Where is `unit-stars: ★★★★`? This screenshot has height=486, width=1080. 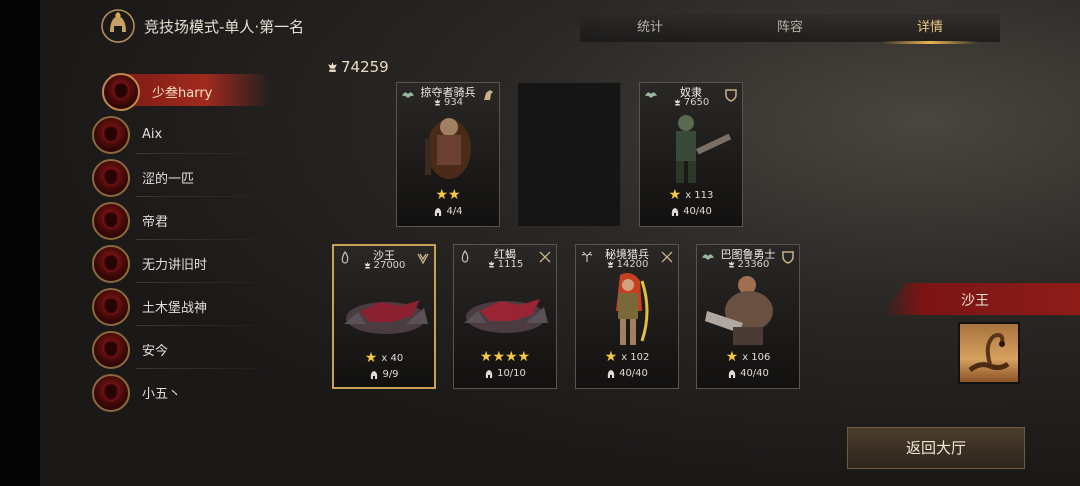
unit-stars: ★★★★ is located at coordinates (505, 357).